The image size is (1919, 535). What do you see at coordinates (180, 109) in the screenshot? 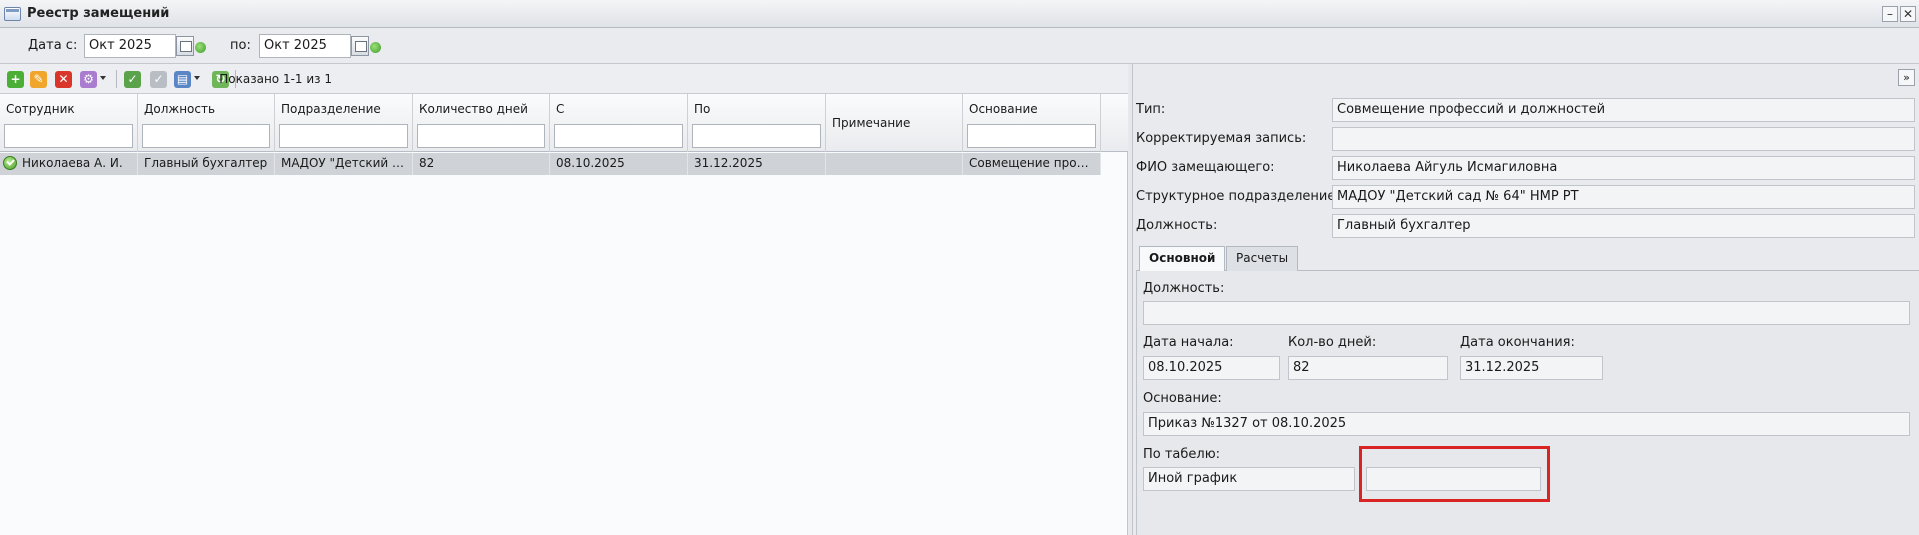
I see `column-title: Должность` at bounding box center [180, 109].